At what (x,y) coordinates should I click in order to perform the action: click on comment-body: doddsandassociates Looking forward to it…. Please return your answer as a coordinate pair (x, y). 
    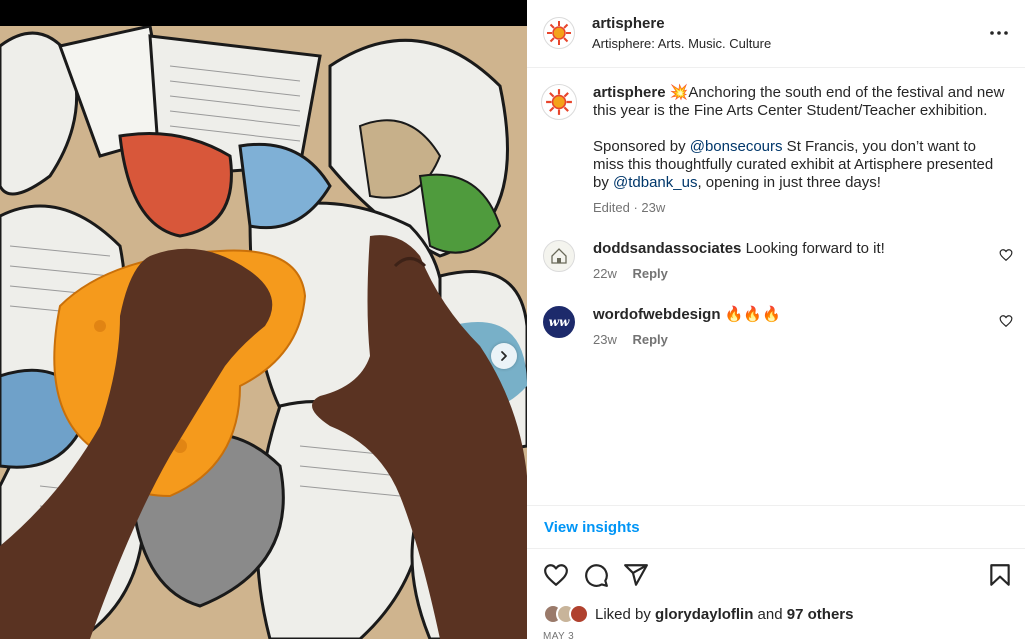
    Looking at the image, I should click on (788, 249).